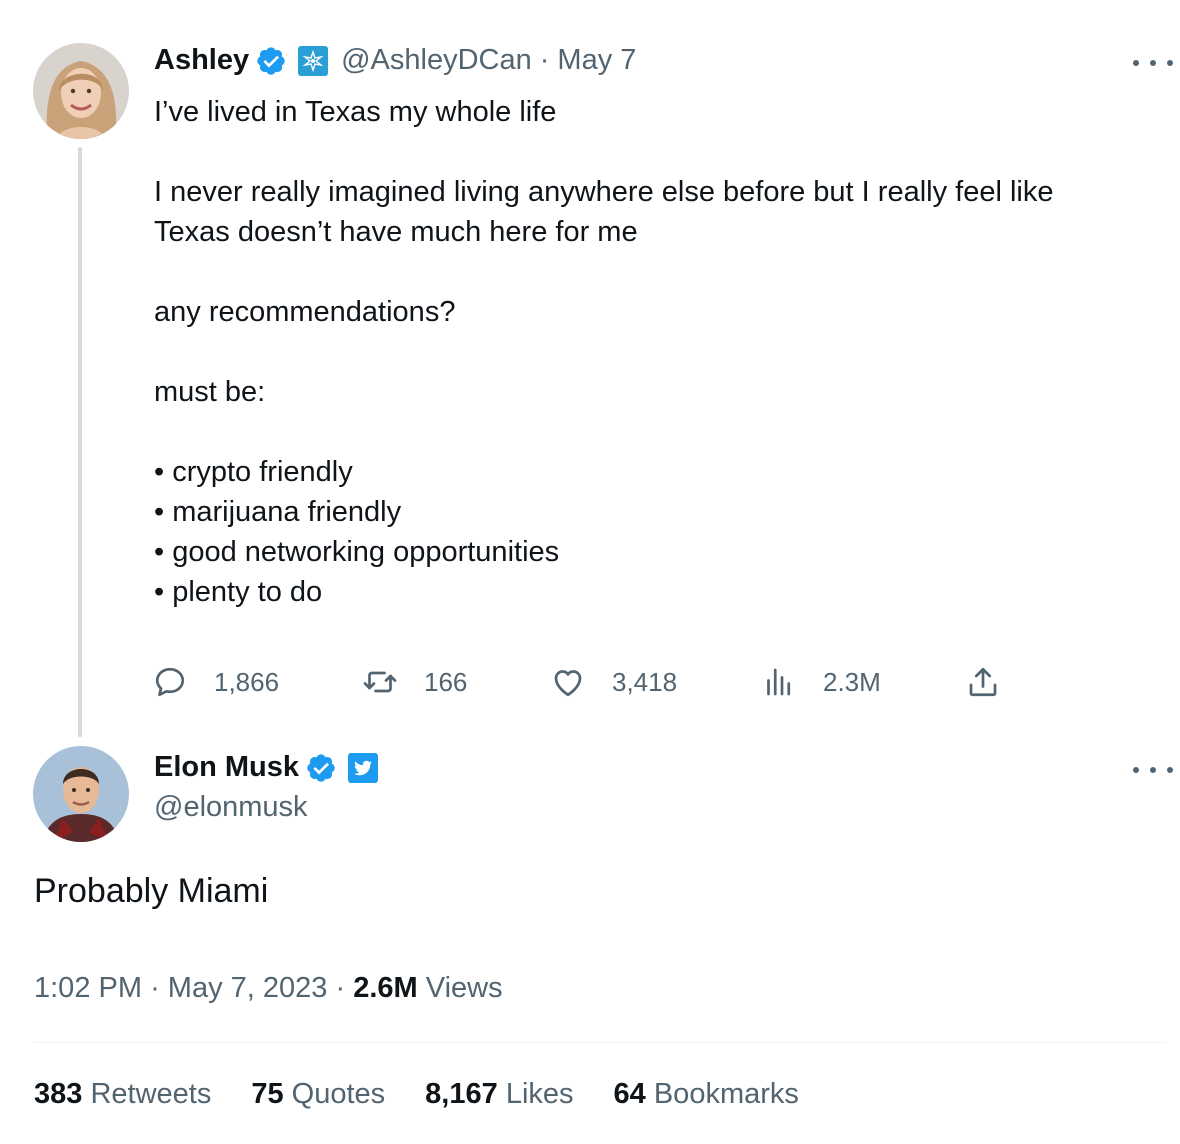  Describe the element at coordinates (305, 312) in the screenshot. I see `tweet-line: any recommendations?` at that location.